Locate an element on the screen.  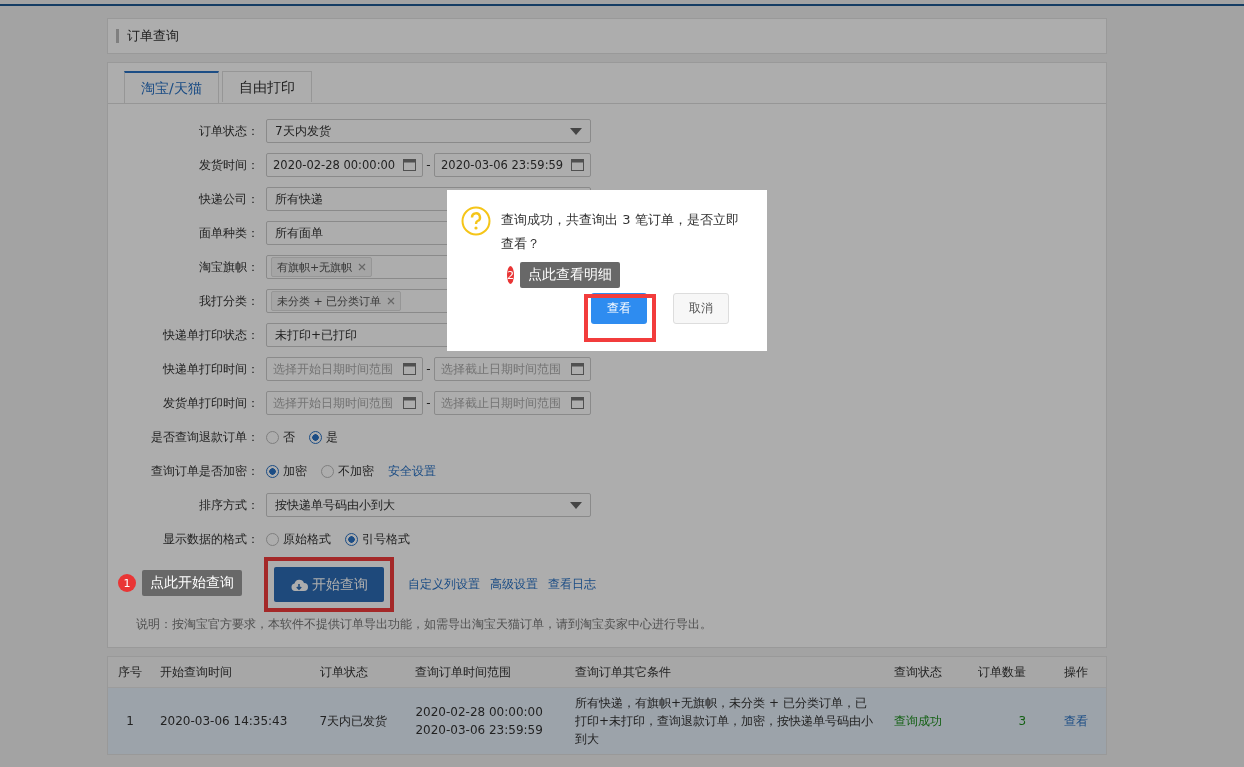
settings-link: 安全设置 is located at coordinates (412, 471).